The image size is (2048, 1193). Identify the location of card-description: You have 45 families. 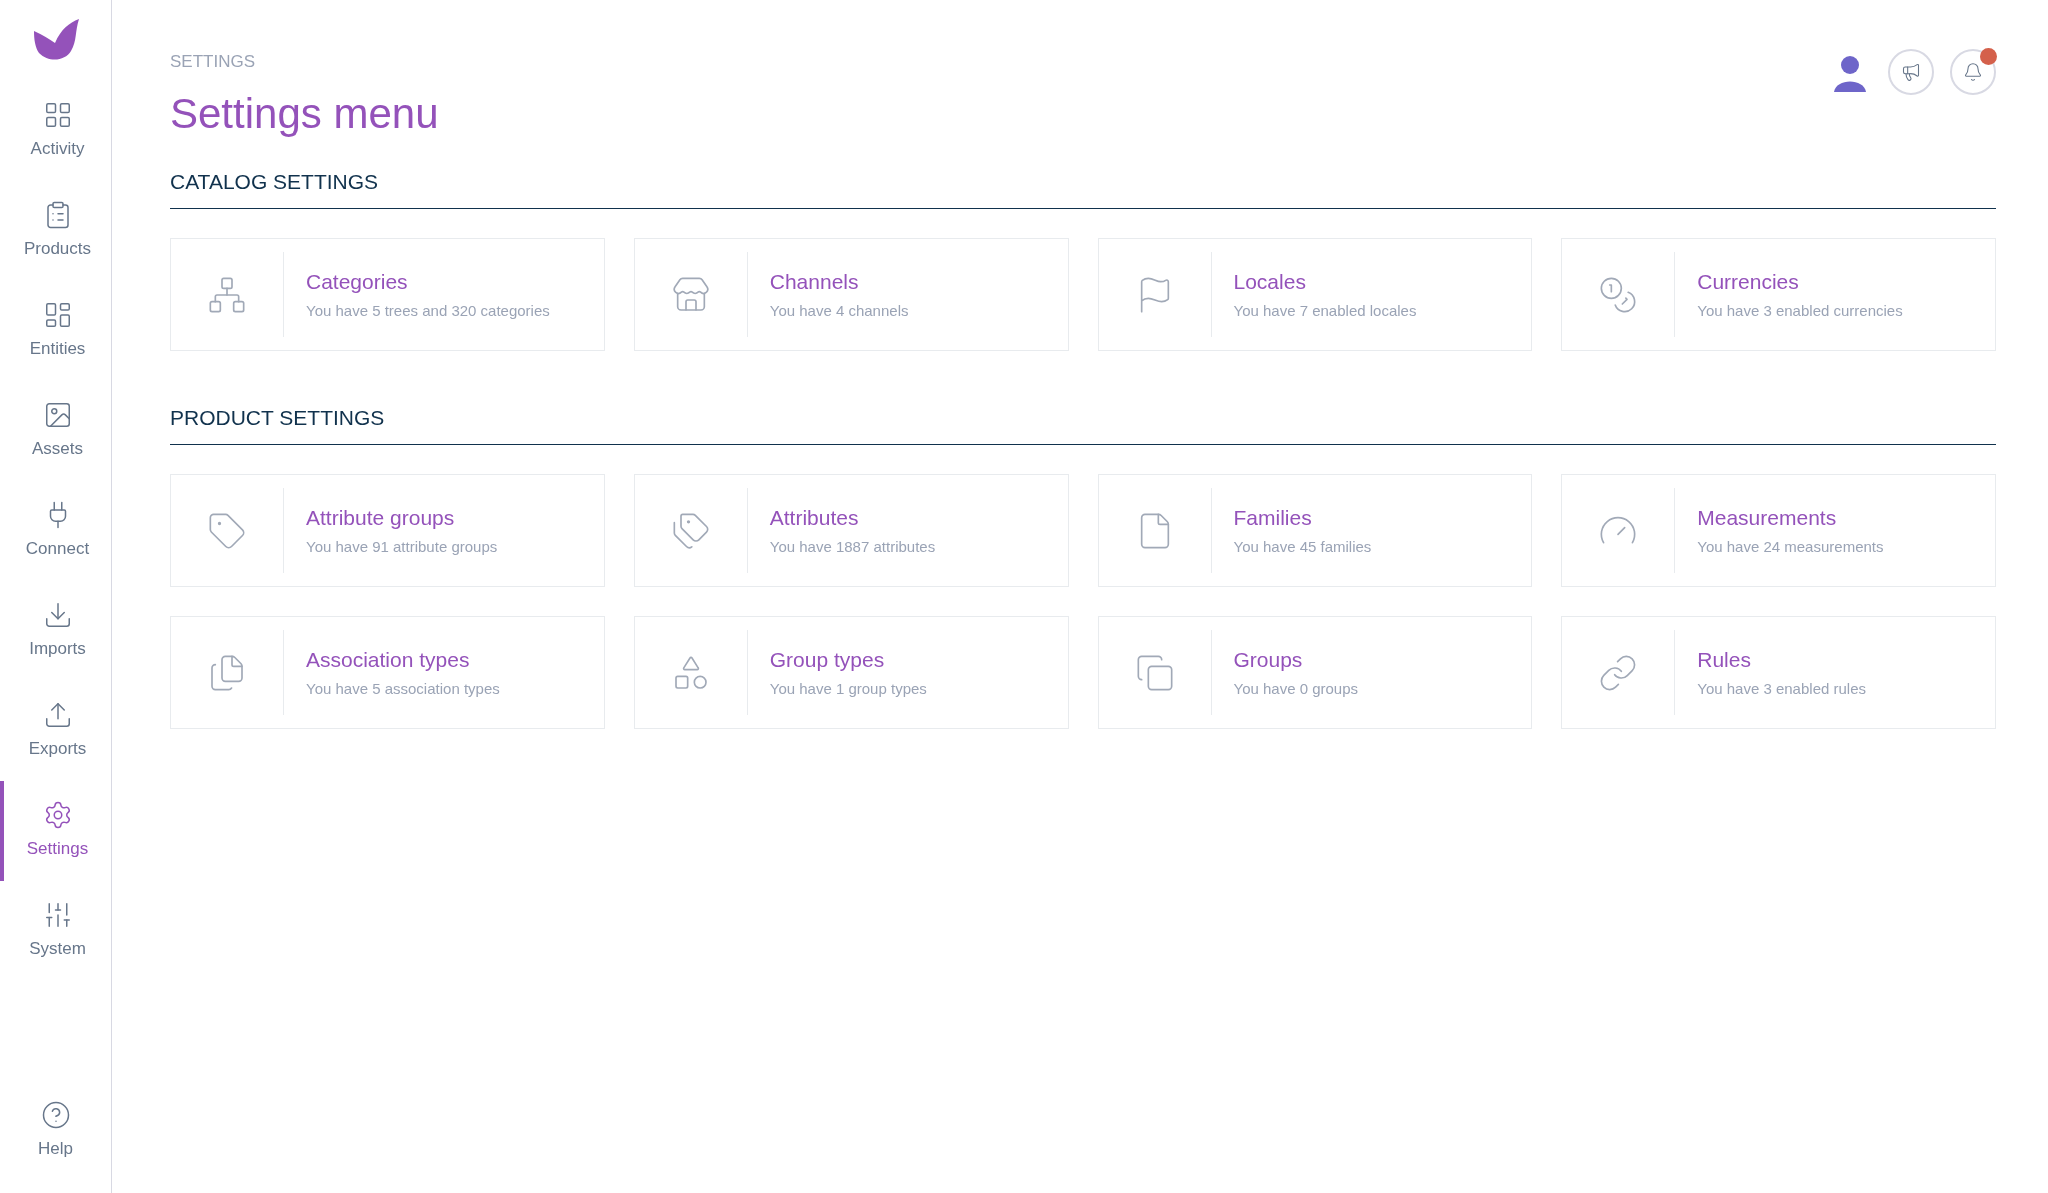
(1302, 546).